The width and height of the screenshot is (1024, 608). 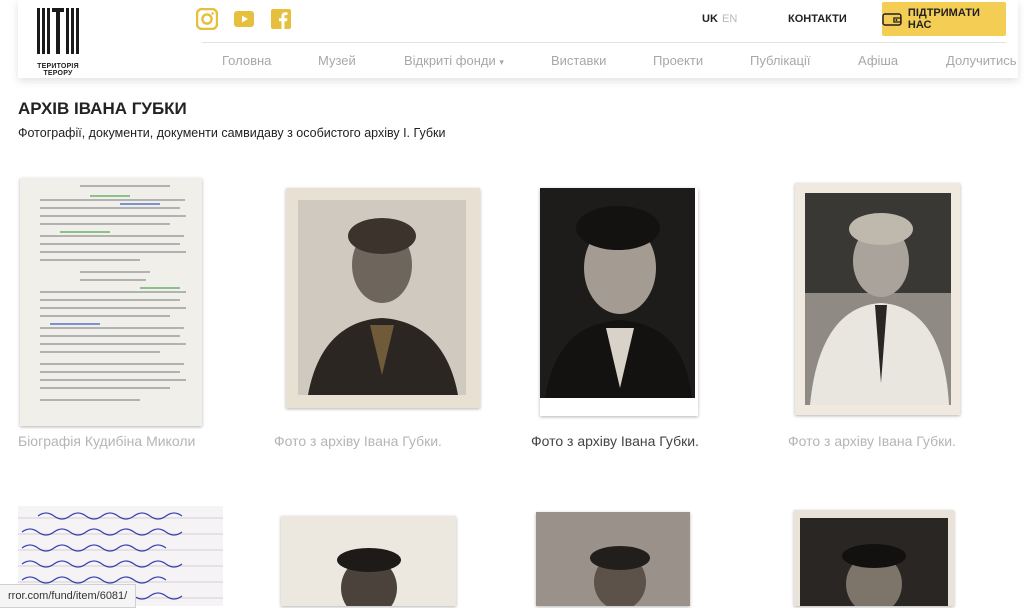 What do you see at coordinates (58, 31) in the screenshot?
I see `logo-mark-icon` at bounding box center [58, 31].